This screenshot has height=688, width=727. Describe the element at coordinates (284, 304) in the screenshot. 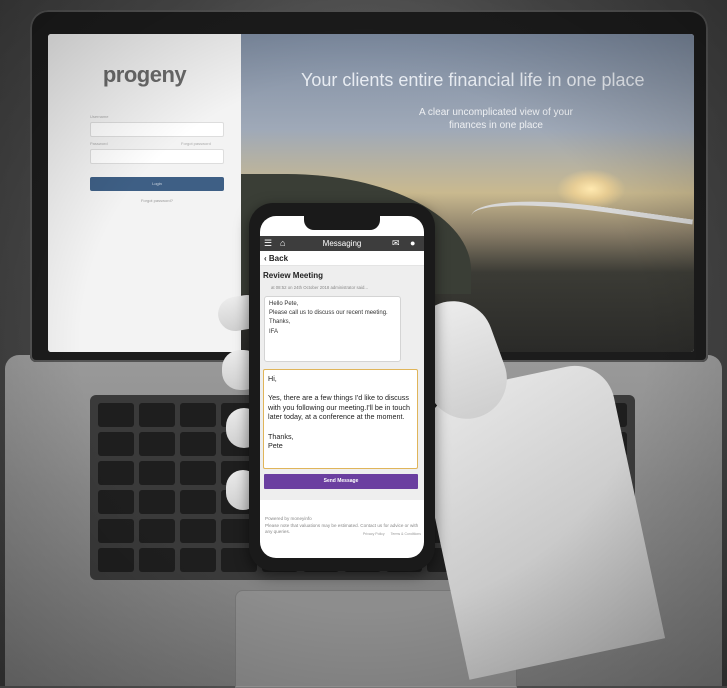

I see `message-line: Hello Pete,` at that location.